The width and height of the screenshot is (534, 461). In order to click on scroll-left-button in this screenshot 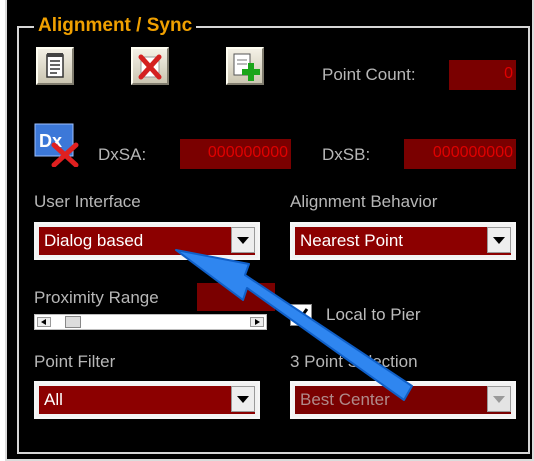, I will do `click(44, 322)`.